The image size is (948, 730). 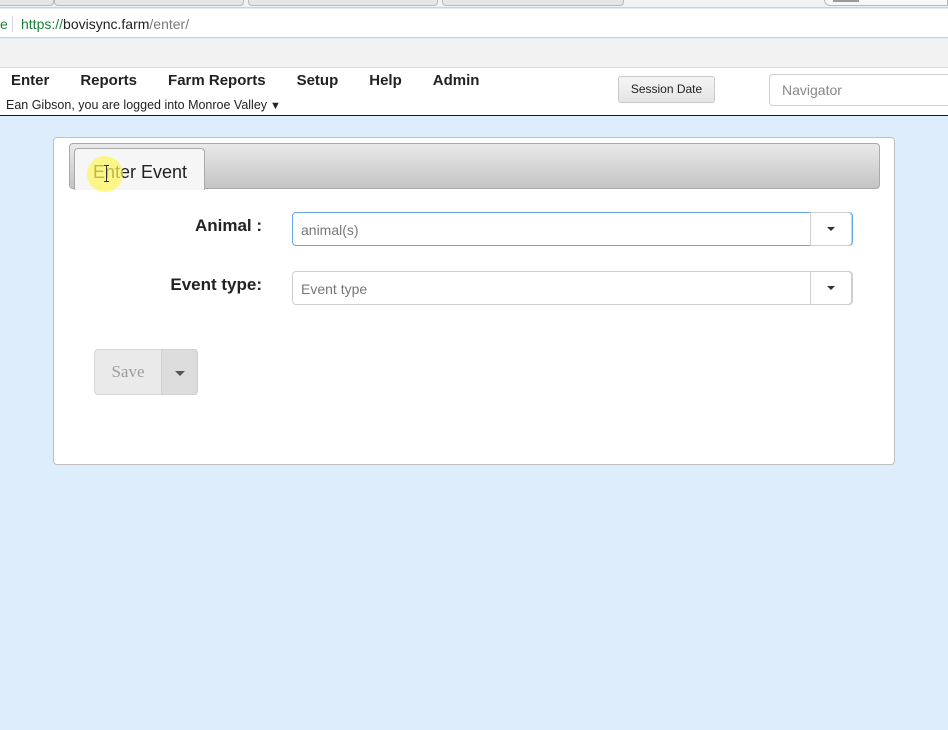 I want to click on animal-label: Animal :, so click(x=228, y=225).